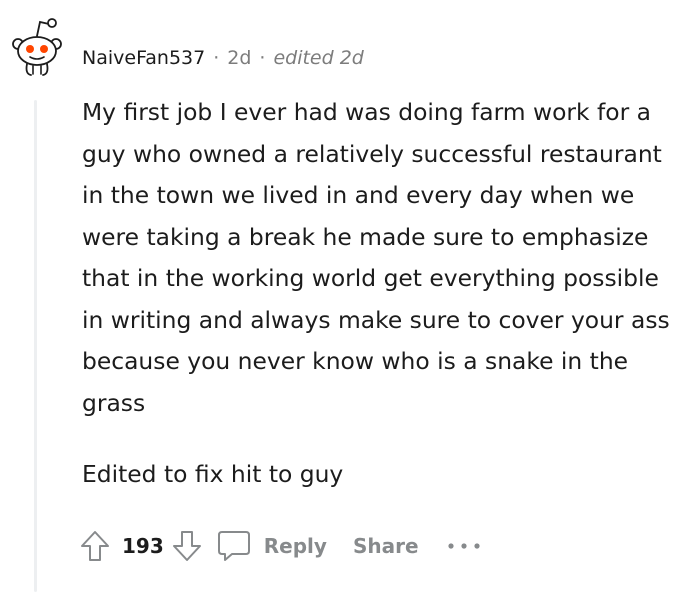  What do you see at coordinates (38, 45) in the screenshot?
I see `snoo-avatar-icon` at bounding box center [38, 45].